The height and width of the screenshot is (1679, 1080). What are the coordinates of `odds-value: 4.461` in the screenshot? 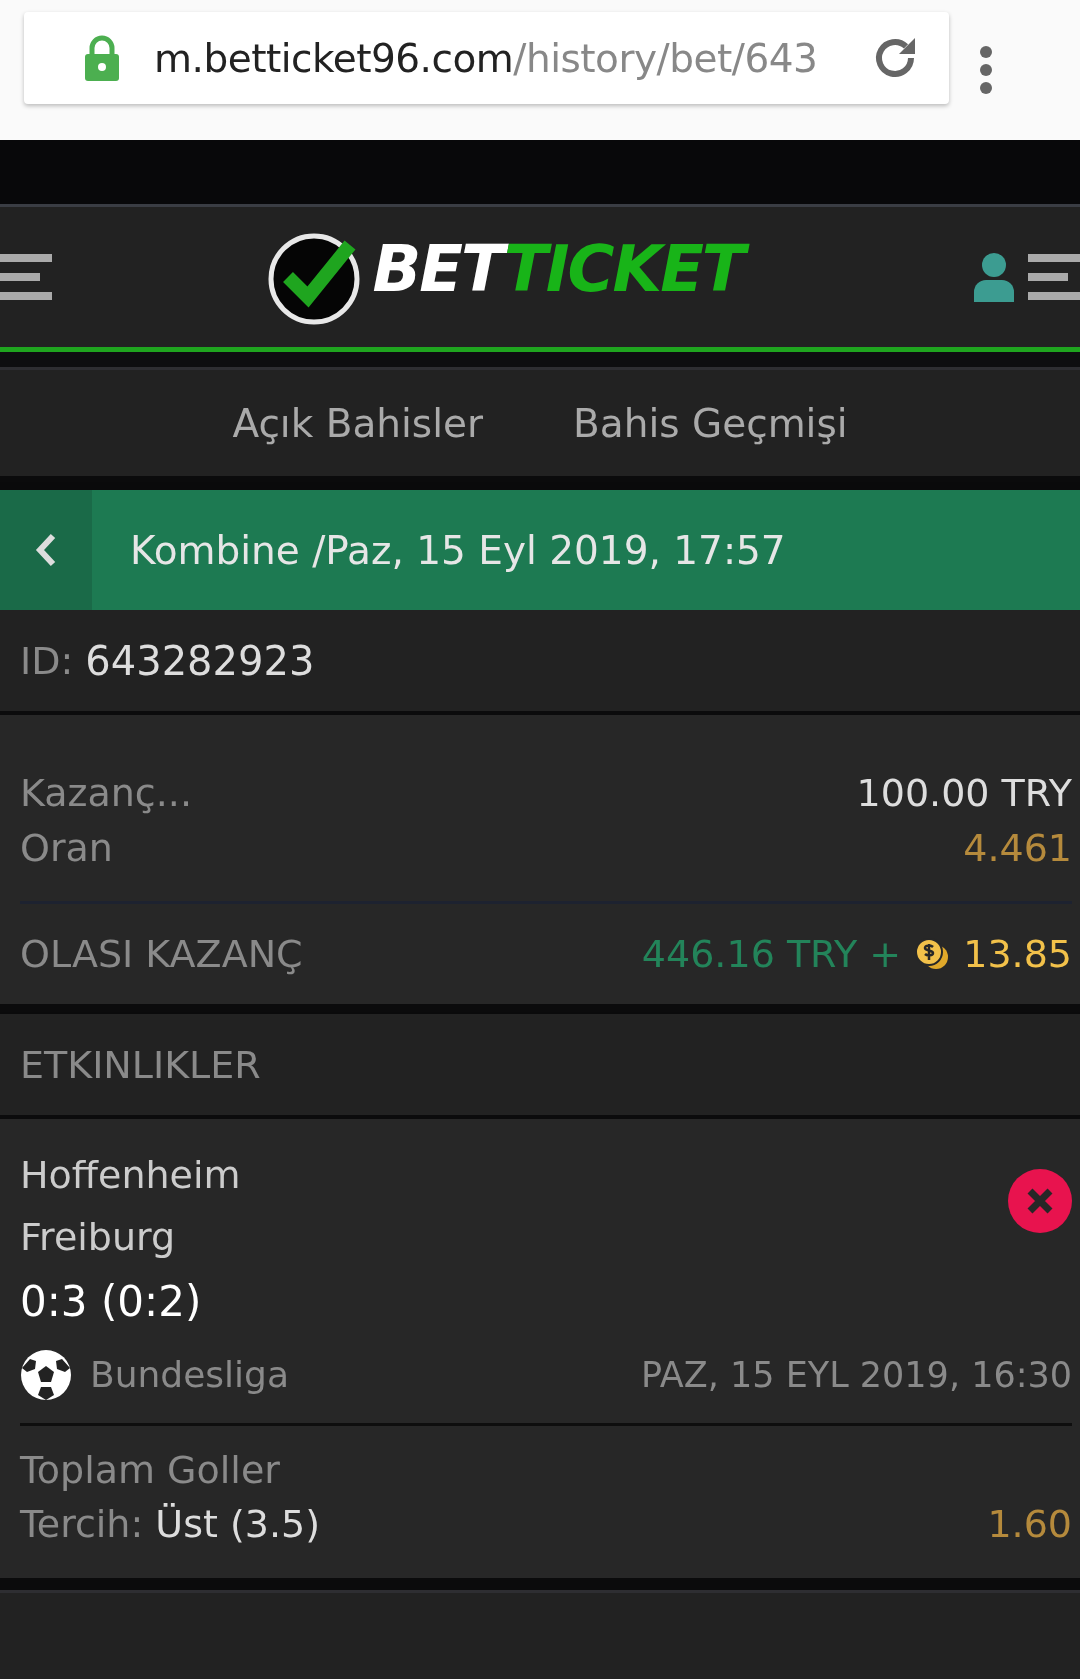 It's located at (1017, 848).